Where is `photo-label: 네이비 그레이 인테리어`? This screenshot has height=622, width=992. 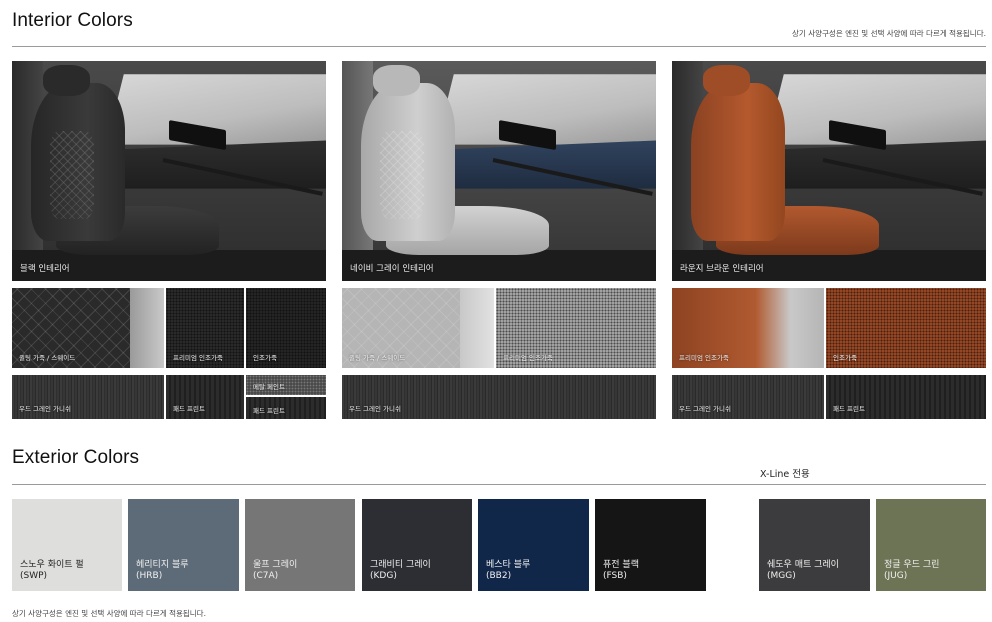
photo-label: 네이비 그레이 인테리어 is located at coordinates (392, 269).